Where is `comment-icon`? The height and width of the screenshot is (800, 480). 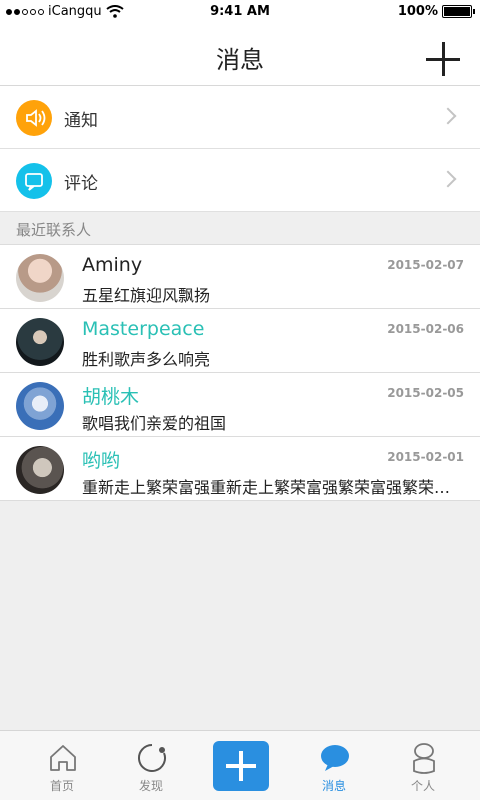
comment-icon is located at coordinates (34, 181).